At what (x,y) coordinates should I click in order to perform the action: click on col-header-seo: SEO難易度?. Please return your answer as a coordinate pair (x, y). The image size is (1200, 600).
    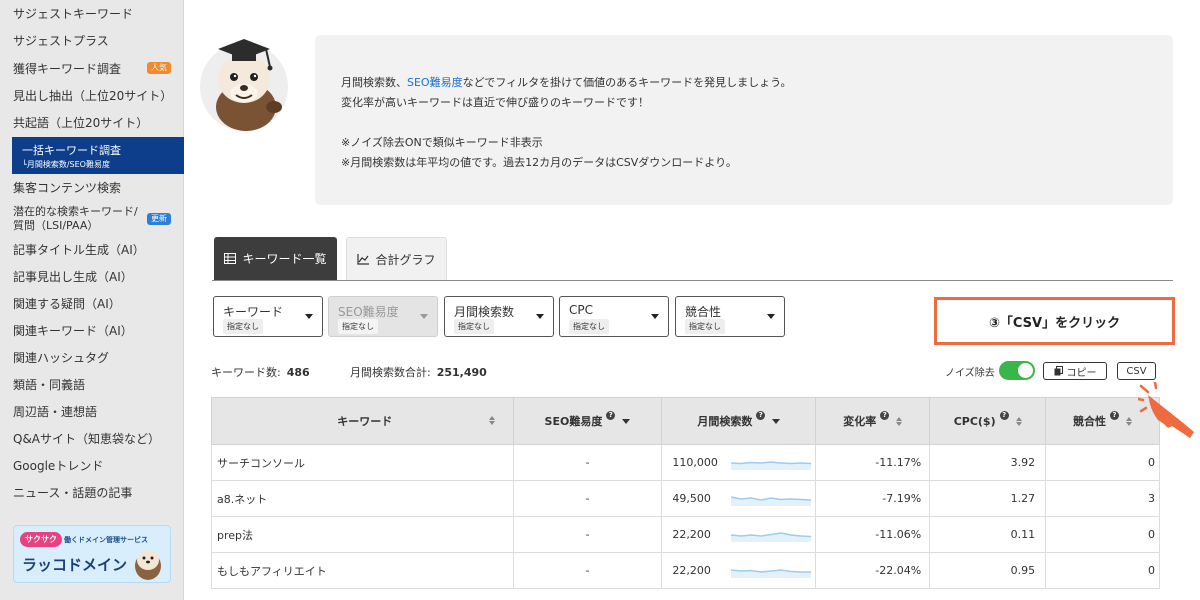
    Looking at the image, I should click on (587, 421).